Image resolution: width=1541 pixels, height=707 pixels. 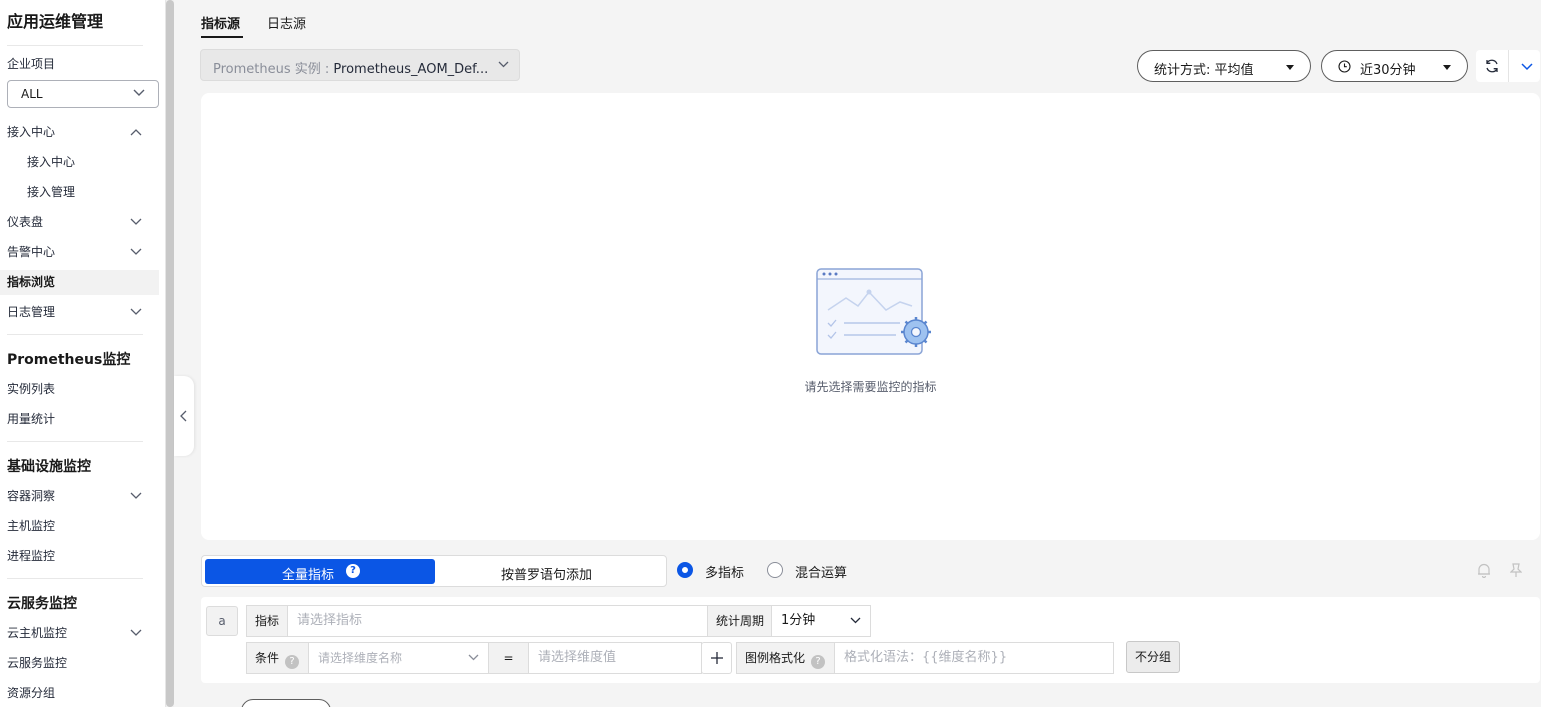 I want to click on sidebar-item-process-monitor: 进程监控, so click(x=79, y=556).